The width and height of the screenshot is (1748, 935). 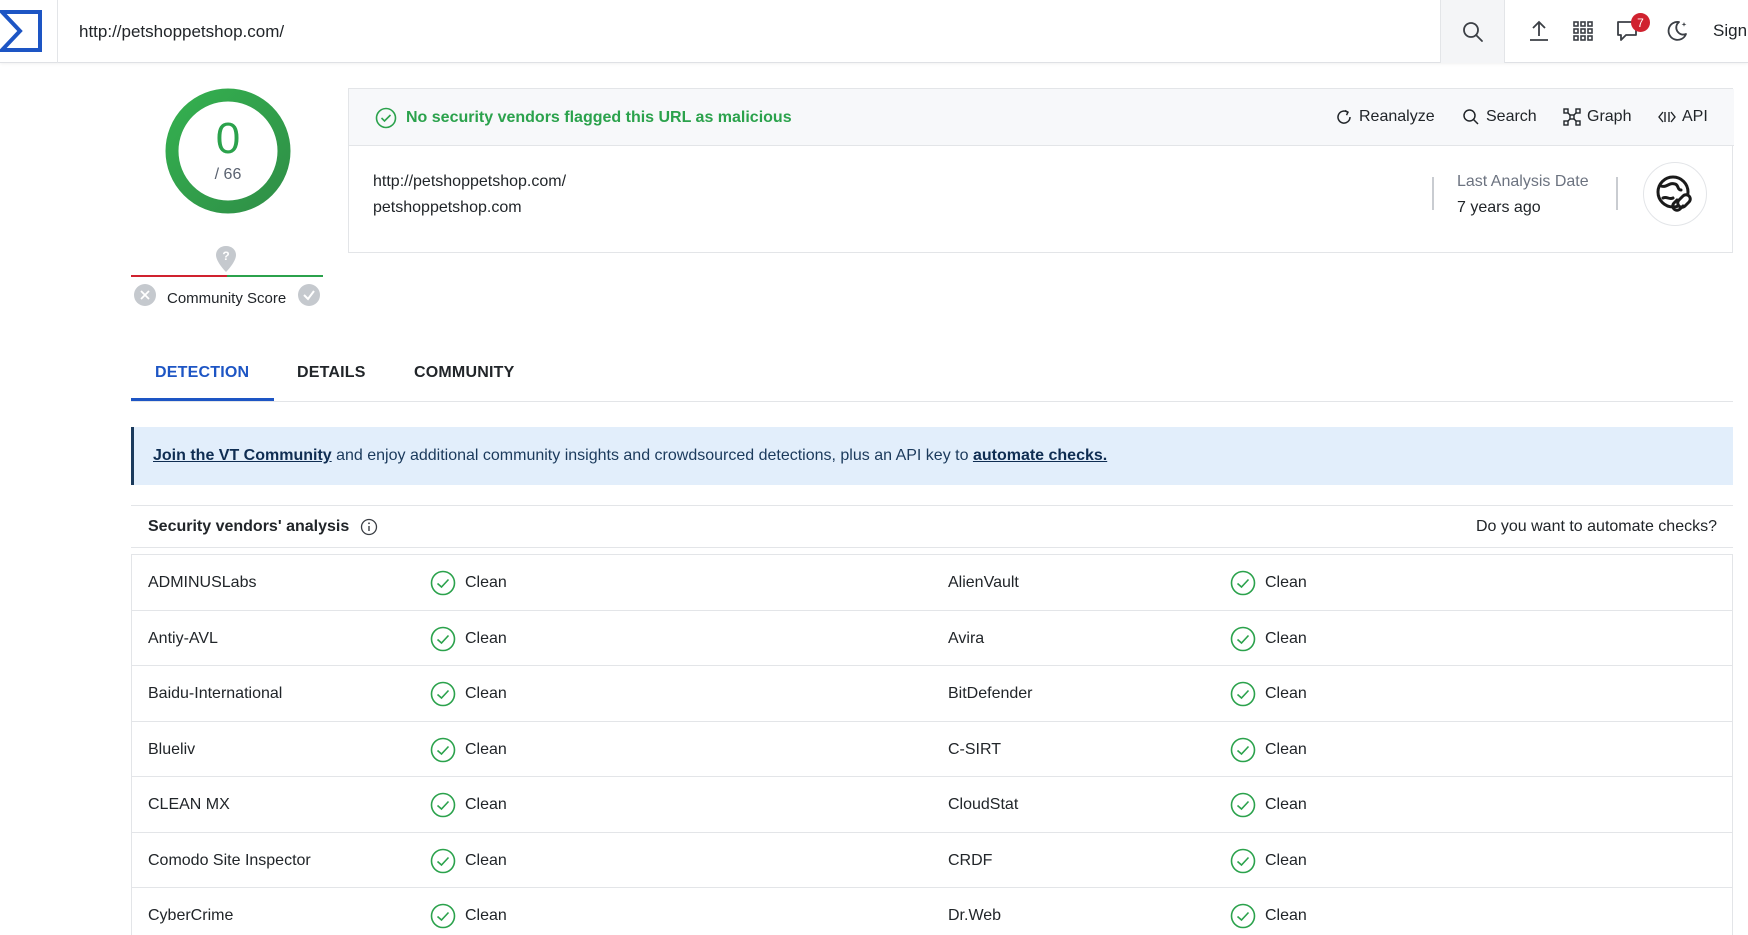 What do you see at coordinates (1344, 116) in the screenshot?
I see `refresh-icon` at bounding box center [1344, 116].